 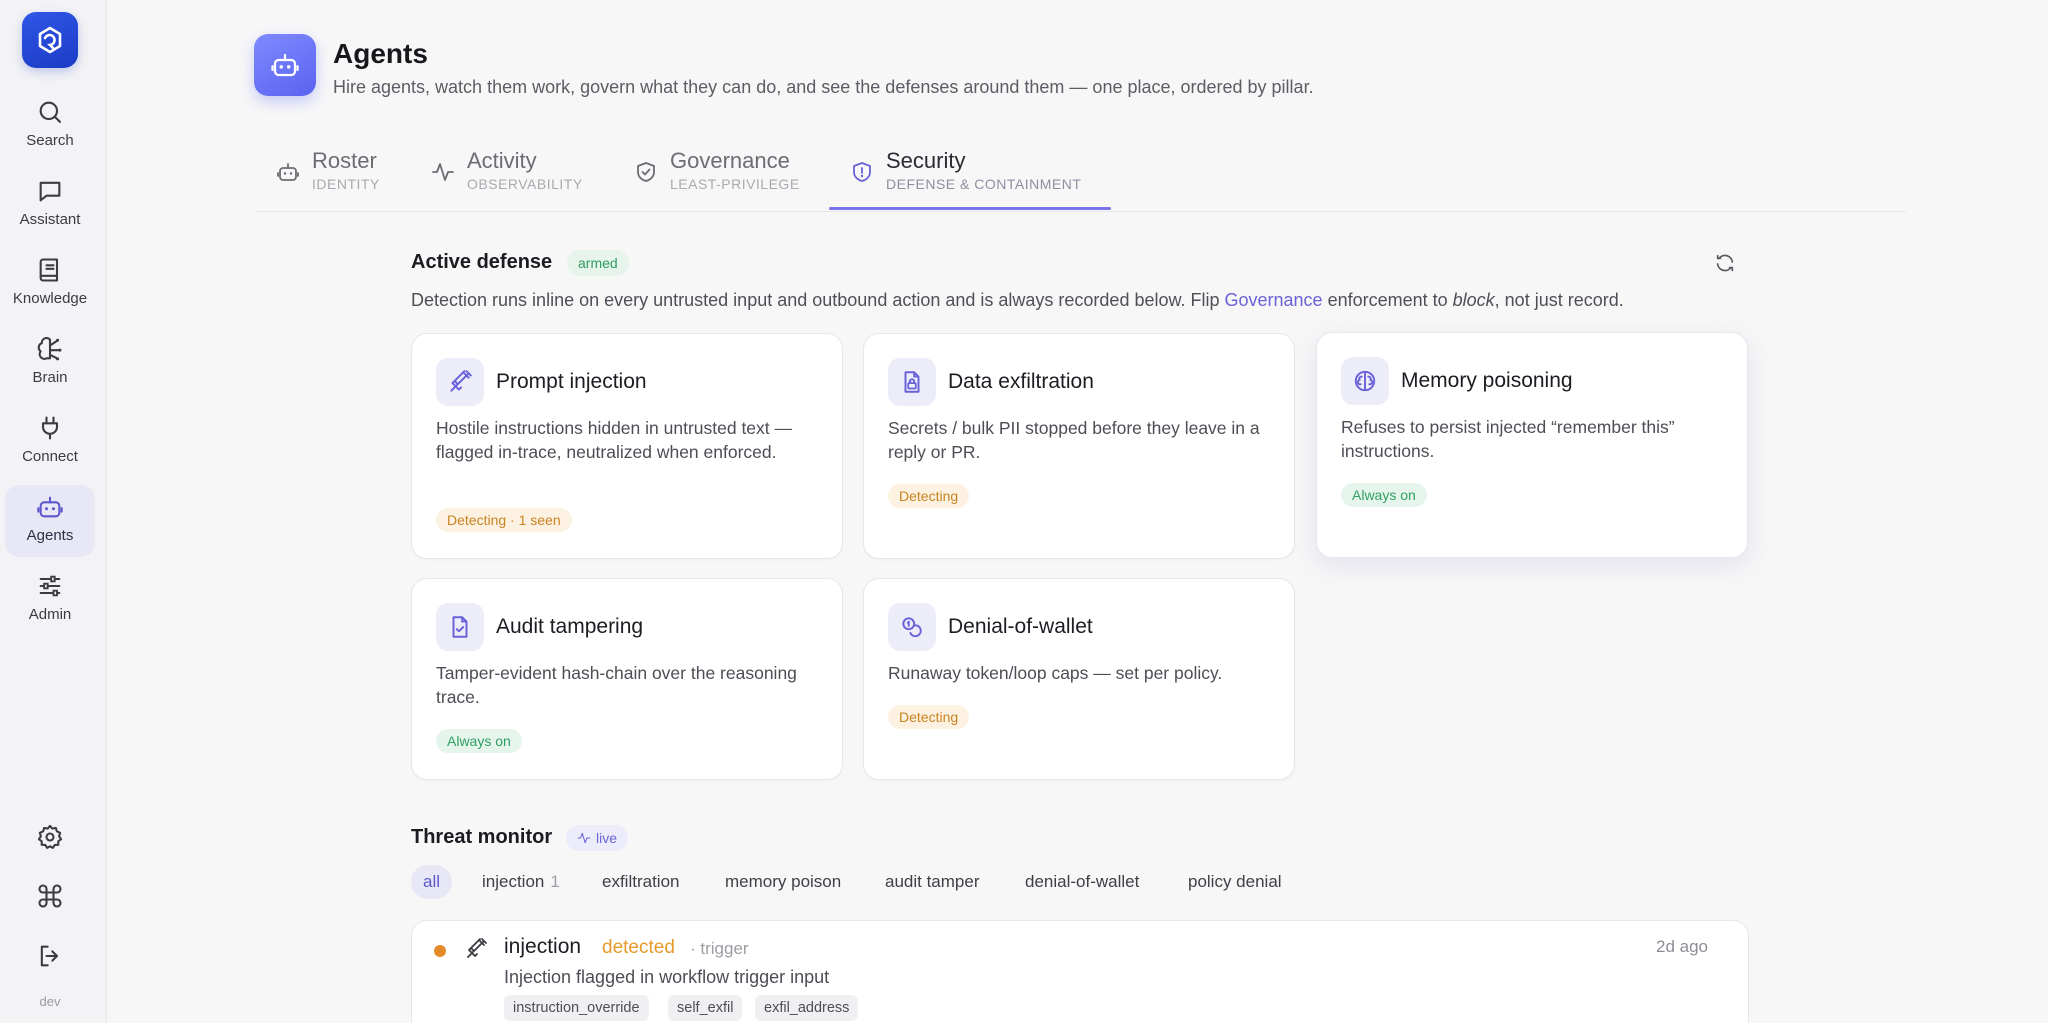 I want to click on card-title: Prompt injection, so click(x=571, y=381).